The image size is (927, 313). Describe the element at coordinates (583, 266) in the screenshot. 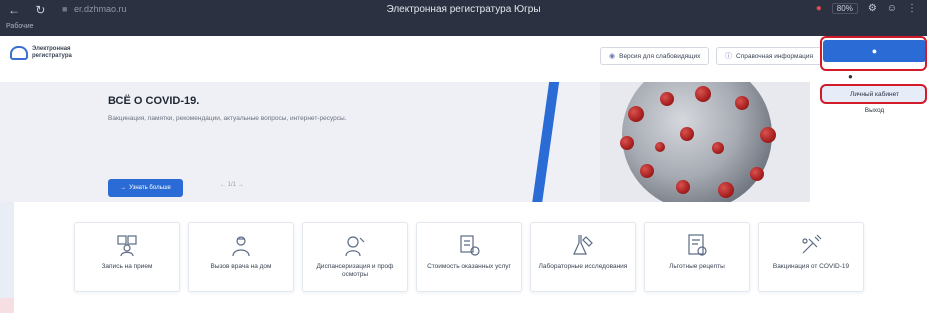

I see `service-label: Лабораторные исследования` at that location.